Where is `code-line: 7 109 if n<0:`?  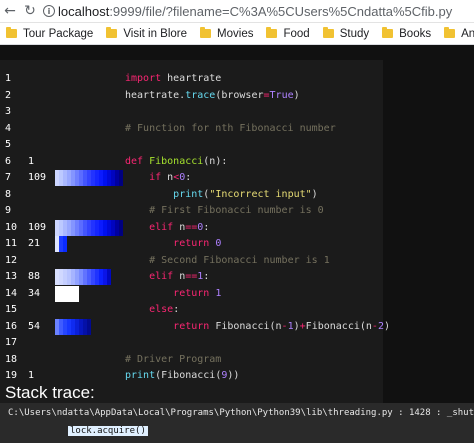 code-line: 7 109 if n<0: is located at coordinates (191, 178).